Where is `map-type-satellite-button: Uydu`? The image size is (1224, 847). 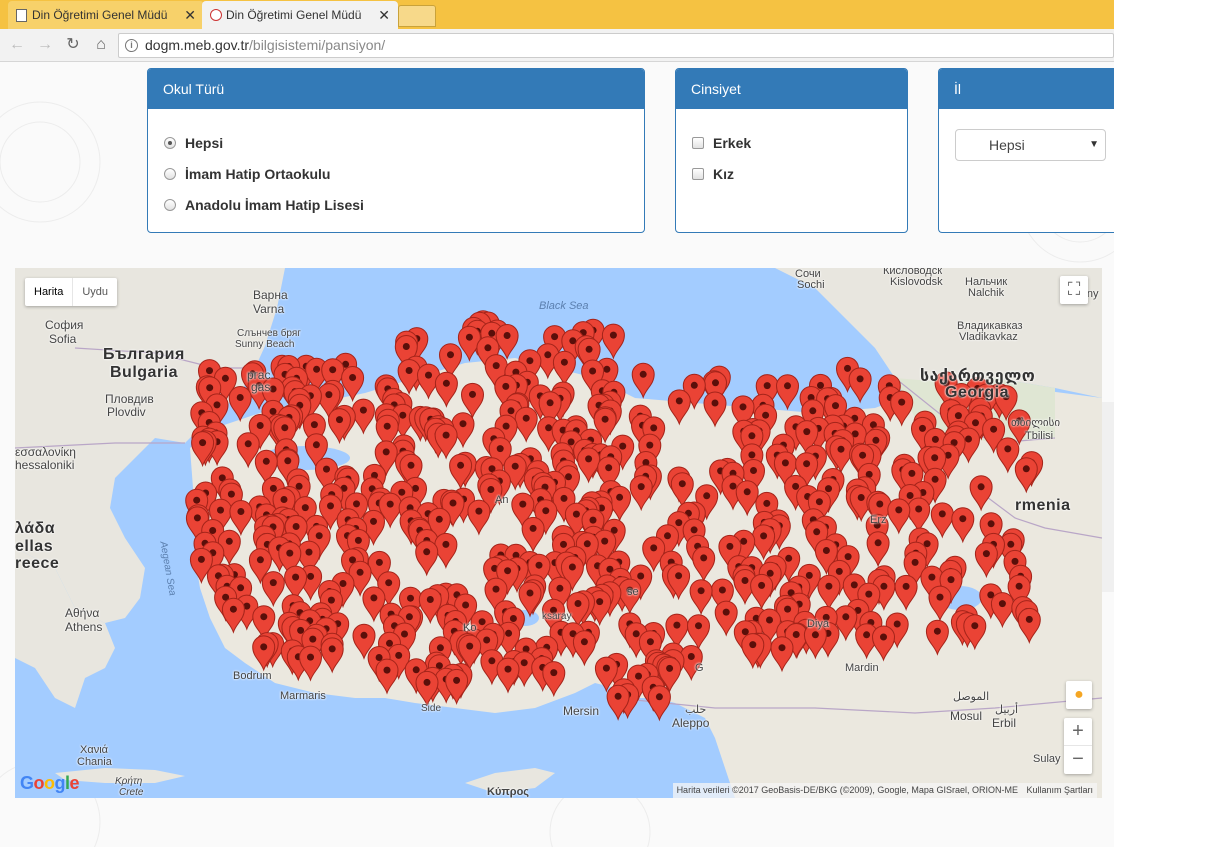 map-type-satellite-button: Uydu is located at coordinates (95, 292).